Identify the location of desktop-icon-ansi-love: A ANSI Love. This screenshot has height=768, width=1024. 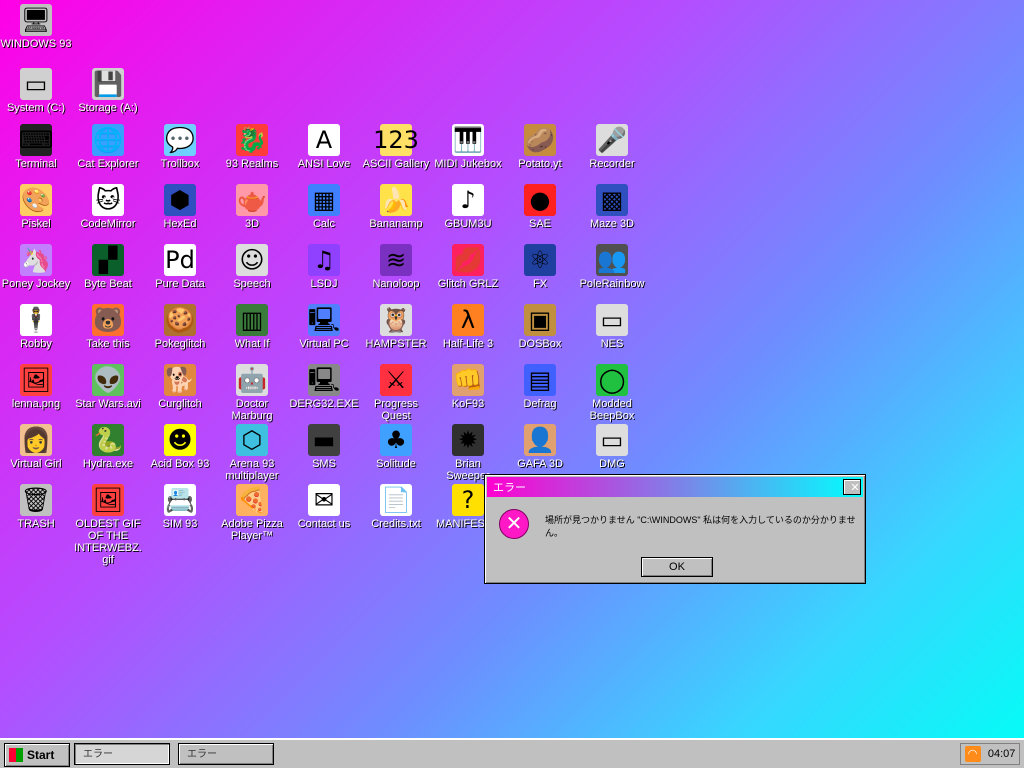
(324, 147).